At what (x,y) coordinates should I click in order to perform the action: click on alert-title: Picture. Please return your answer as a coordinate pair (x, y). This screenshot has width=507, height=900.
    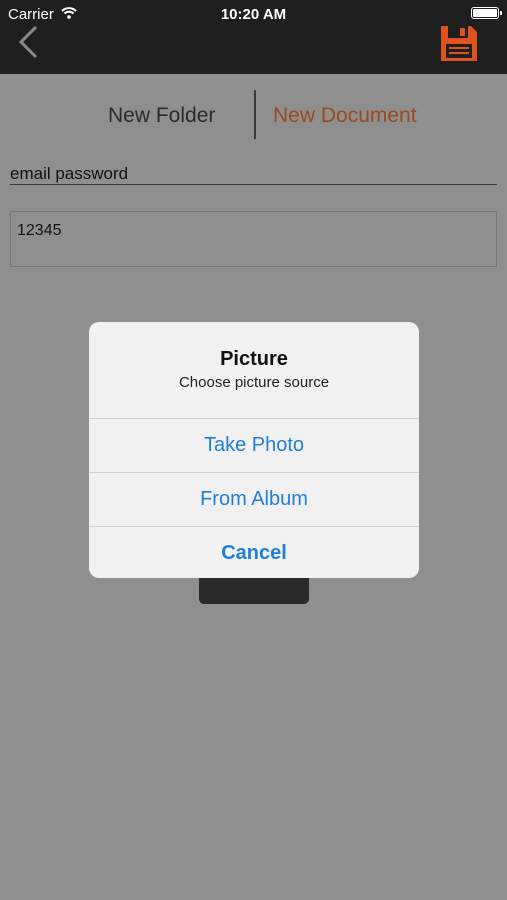
    Looking at the image, I should click on (254, 359).